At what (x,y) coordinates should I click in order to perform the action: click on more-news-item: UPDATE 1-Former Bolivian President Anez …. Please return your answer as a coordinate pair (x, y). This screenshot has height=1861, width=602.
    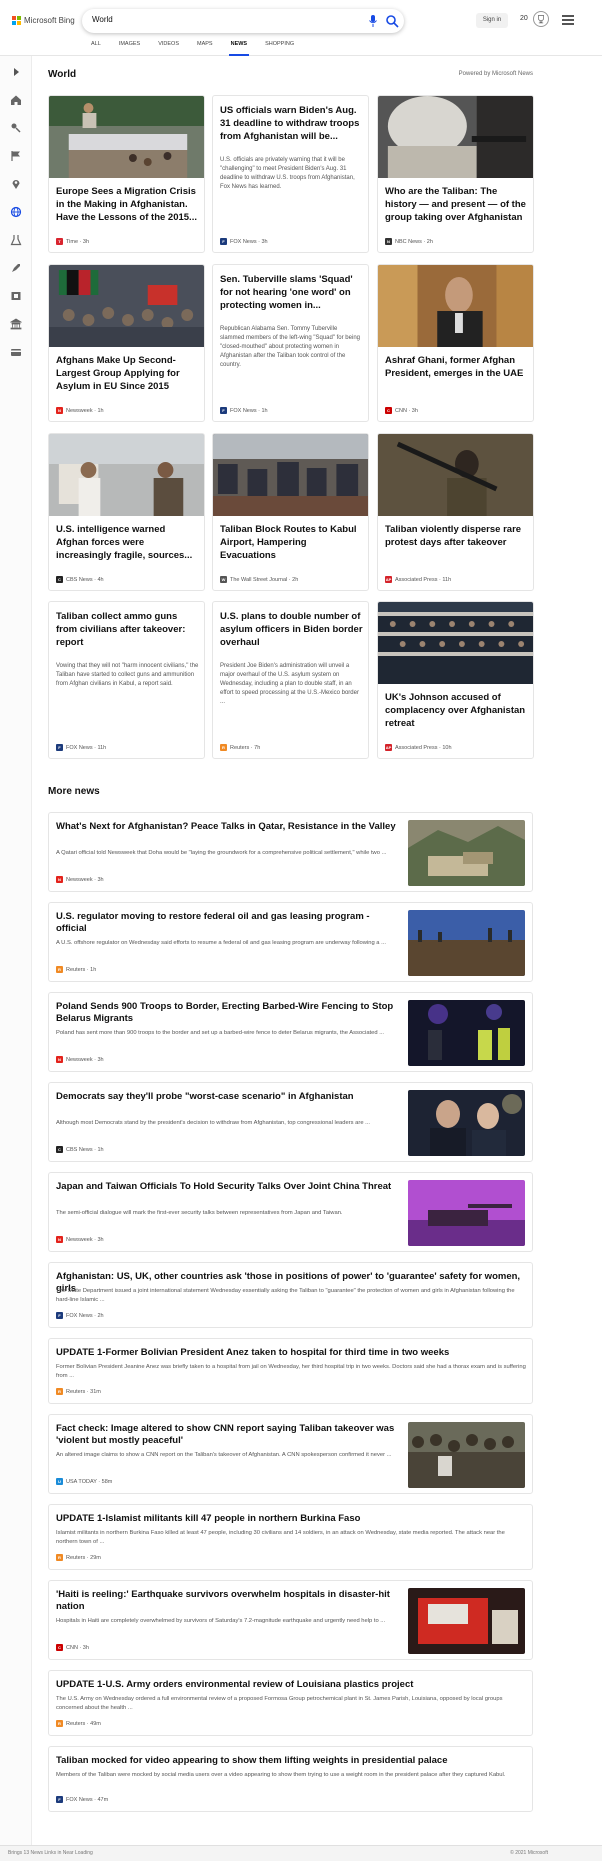
    Looking at the image, I should click on (290, 1371).